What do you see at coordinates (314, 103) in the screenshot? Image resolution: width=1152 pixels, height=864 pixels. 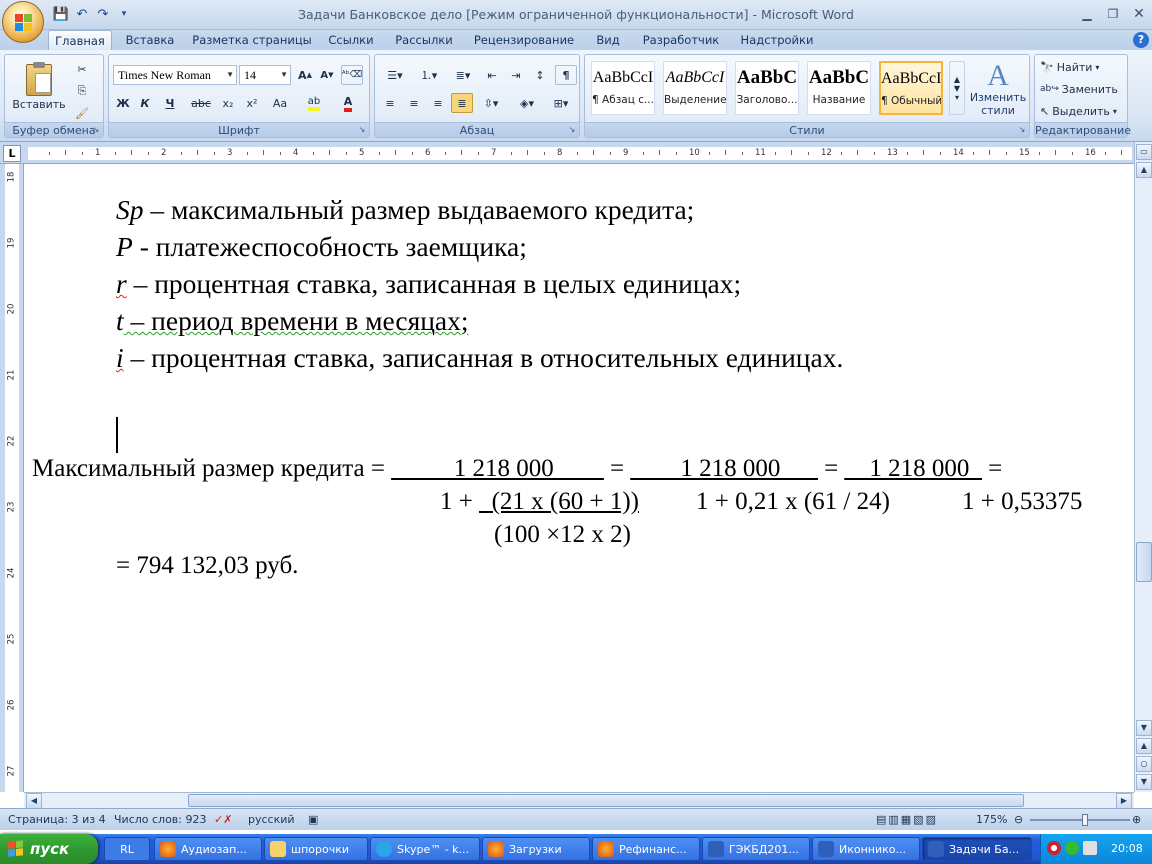 I see `highlight-icon: ab` at bounding box center [314, 103].